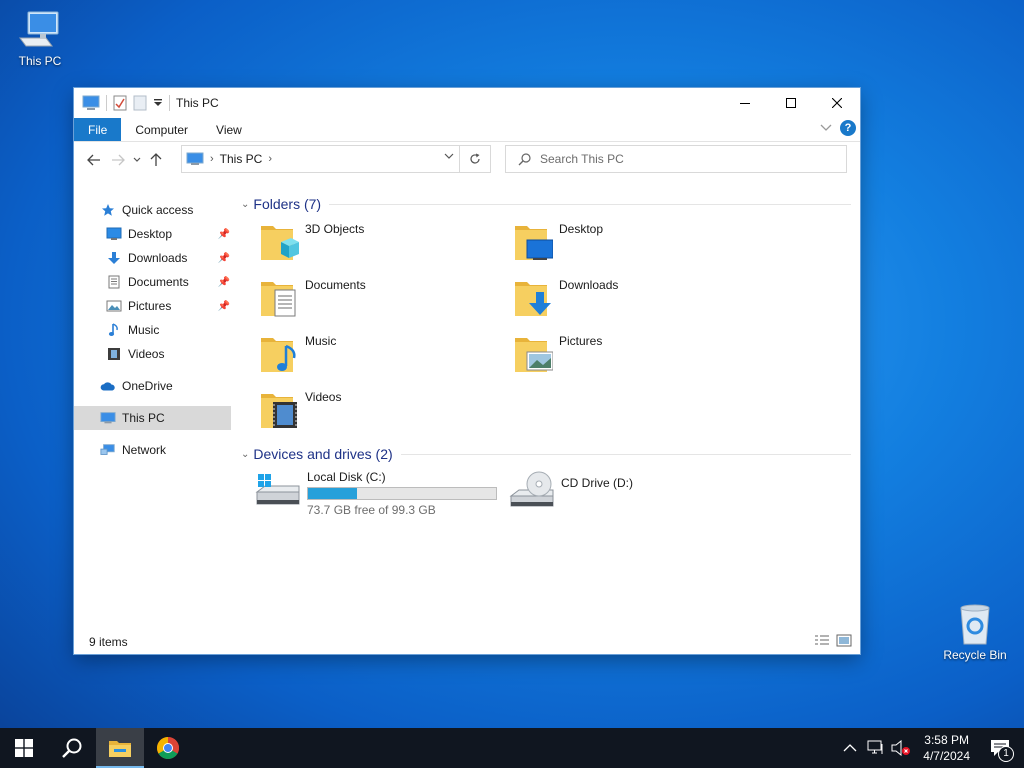  Describe the element at coordinates (91, 102) in the screenshot. I see `this-pc-icon` at that location.